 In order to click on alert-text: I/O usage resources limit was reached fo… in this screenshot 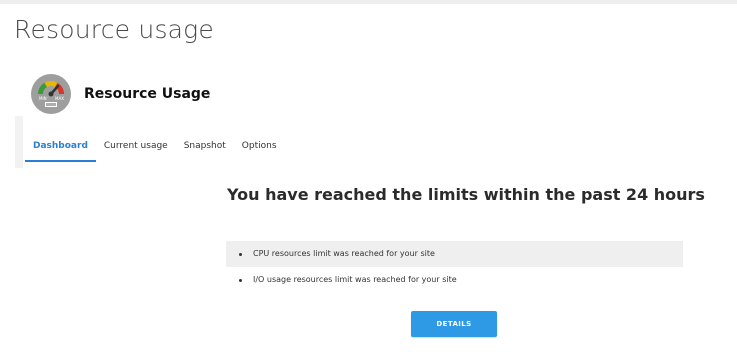, I will do `click(355, 279)`.